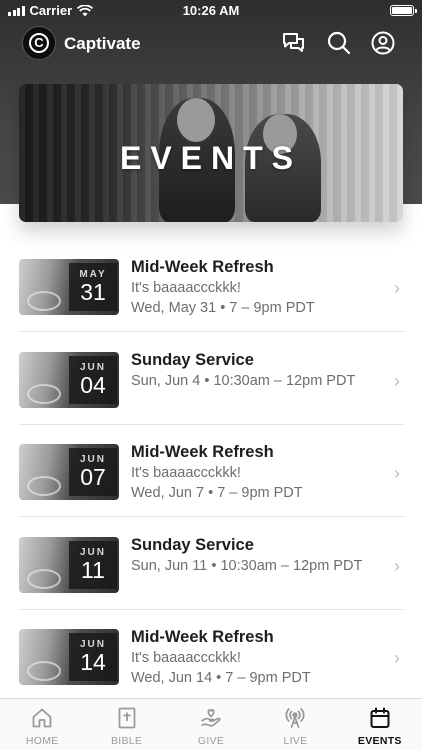 This screenshot has width=422, height=750. I want to click on profile-icon, so click(383, 43).